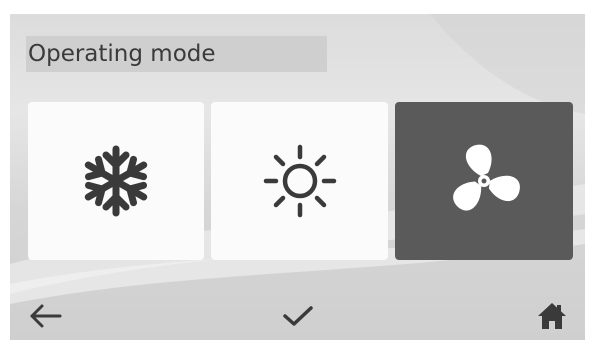  I want to click on mode-heat-button, so click(299, 181).